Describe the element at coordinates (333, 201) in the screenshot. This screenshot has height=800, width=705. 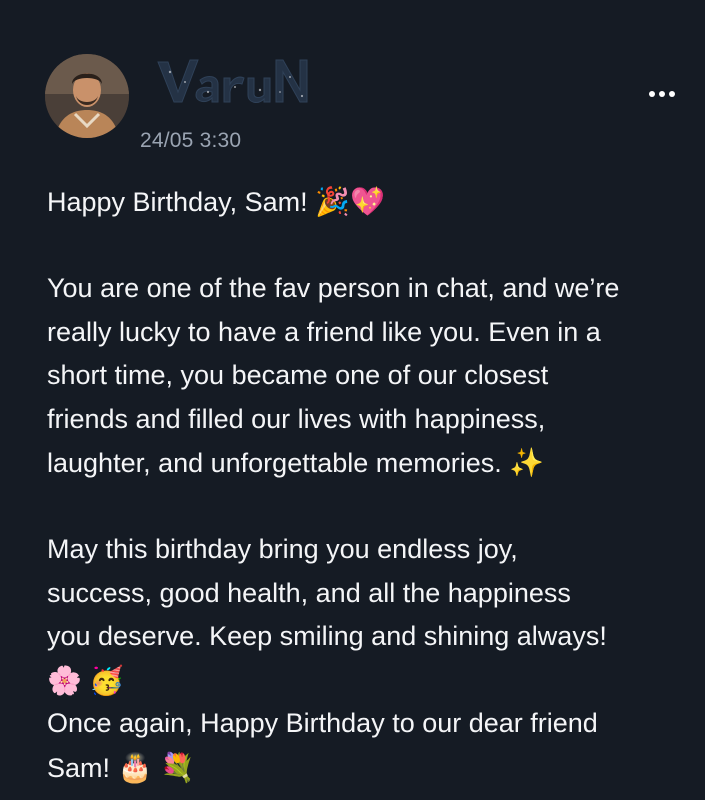
I see `party-popper-icon: 🎉` at that location.